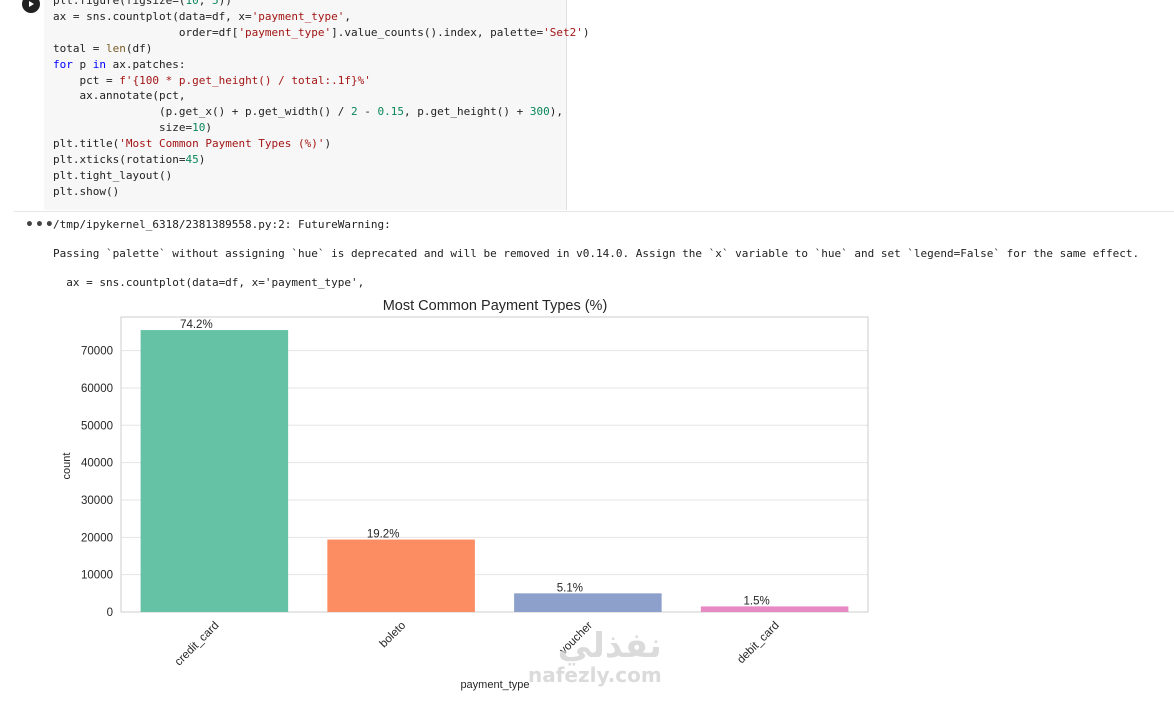 Image resolution: width=1174 pixels, height=704 pixels. I want to click on bar-voucher, so click(588, 602).